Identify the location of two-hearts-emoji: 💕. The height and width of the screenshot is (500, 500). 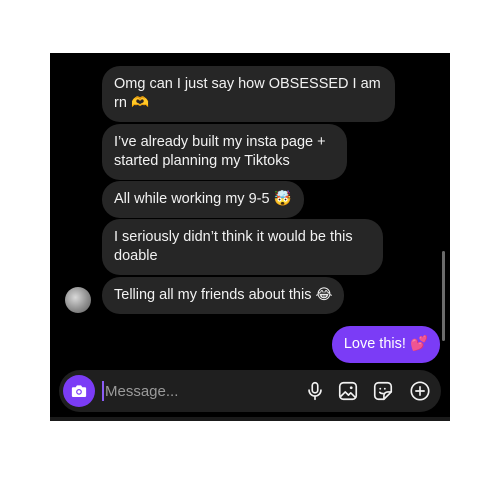
(418, 344).